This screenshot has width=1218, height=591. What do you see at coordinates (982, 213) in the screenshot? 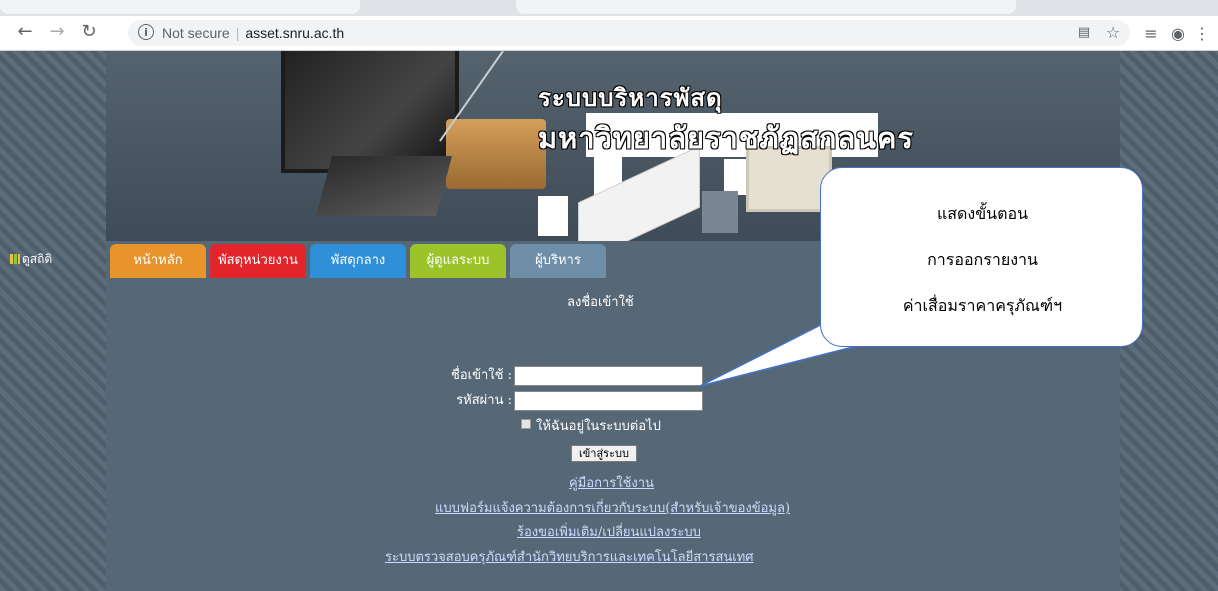
I see `callout-line-1: แสดงขั้นตอน` at bounding box center [982, 213].